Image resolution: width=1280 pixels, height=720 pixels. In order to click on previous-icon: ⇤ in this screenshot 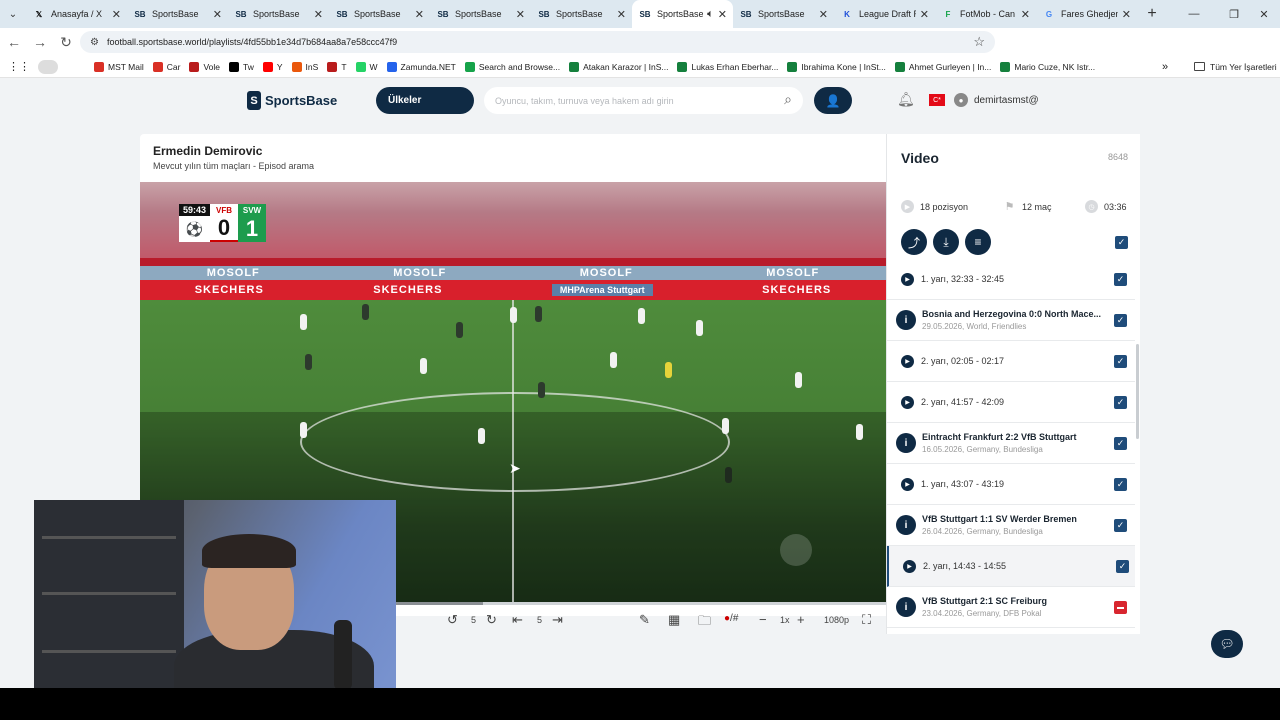, I will do `click(517, 620)`.